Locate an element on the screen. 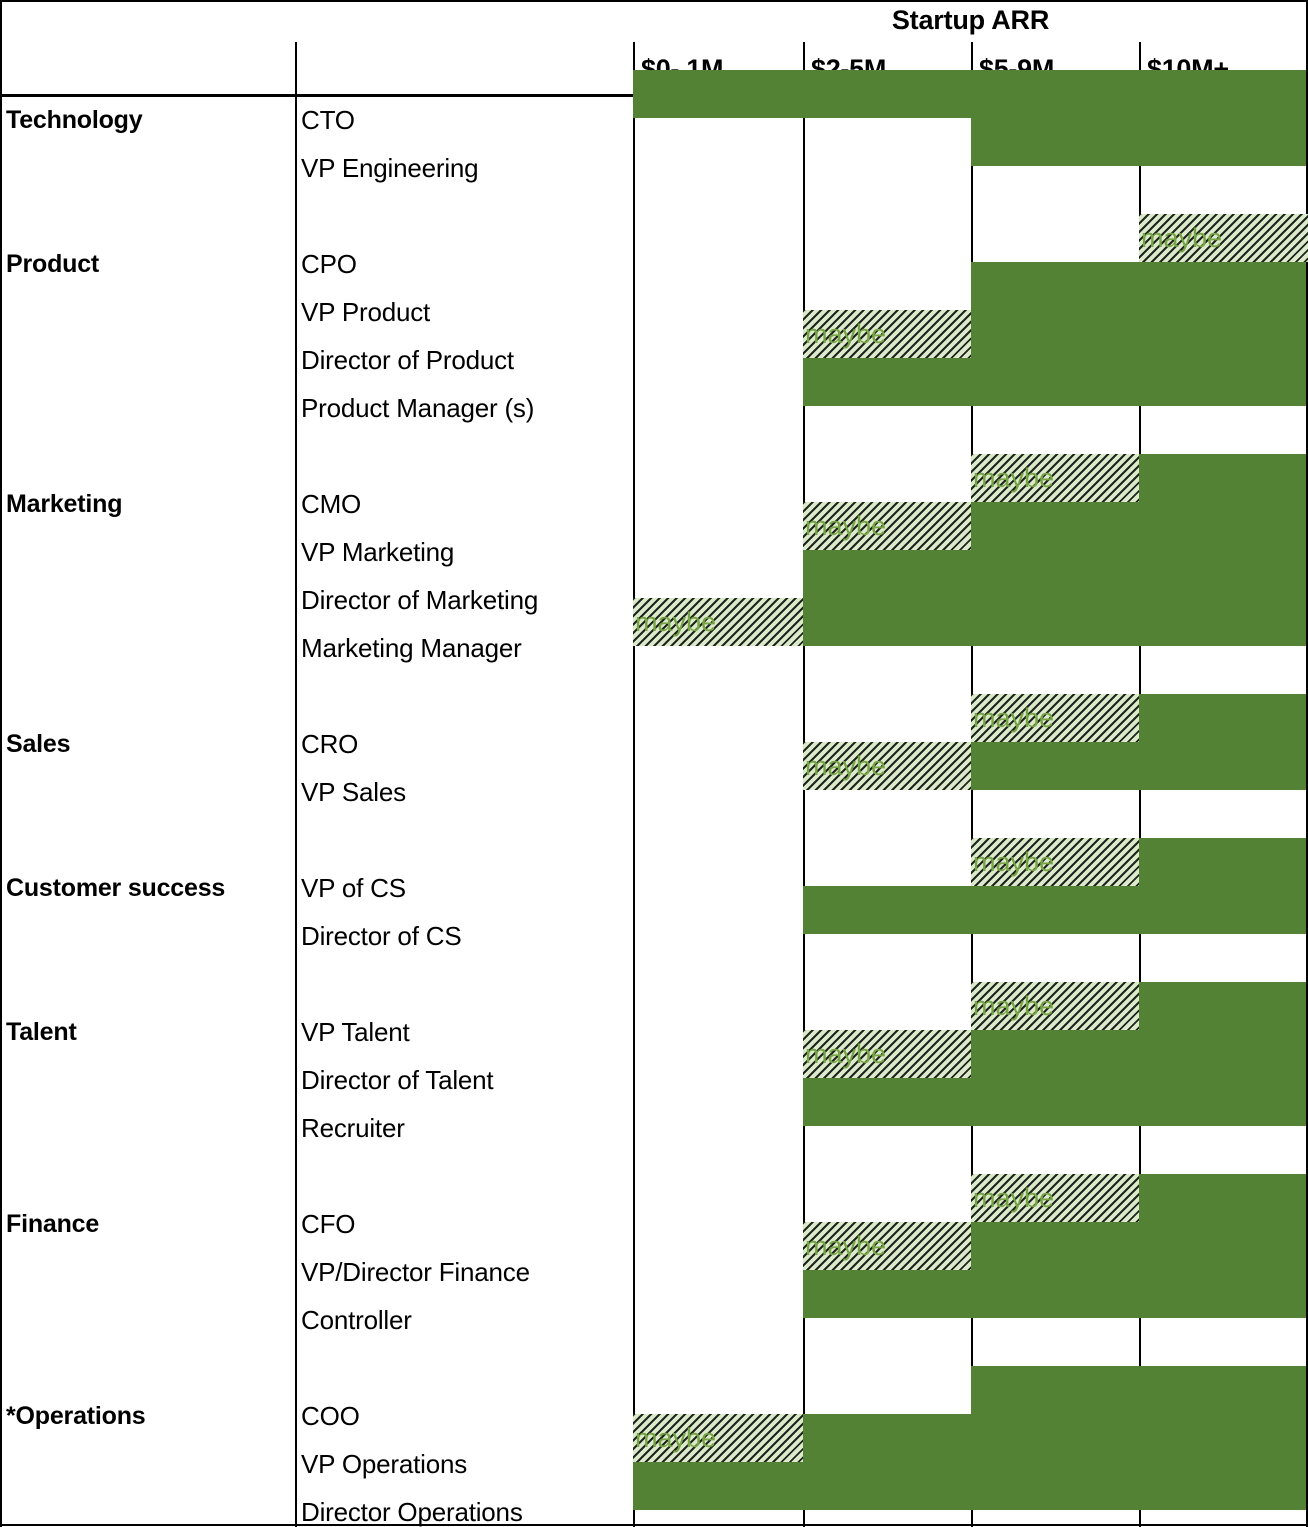  role-label: COO is located at coordinates (330, 1416).